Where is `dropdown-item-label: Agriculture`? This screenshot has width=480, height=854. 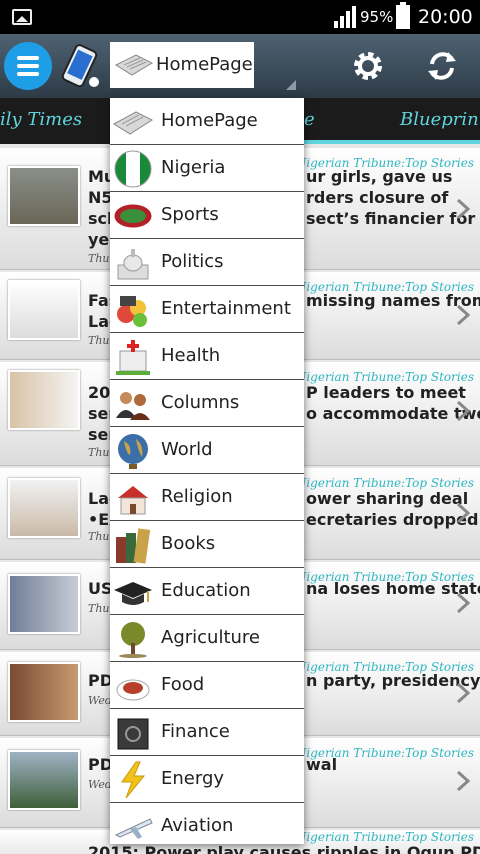 dropdown-item-label: Agriculture is located at coordinates (210, 637).